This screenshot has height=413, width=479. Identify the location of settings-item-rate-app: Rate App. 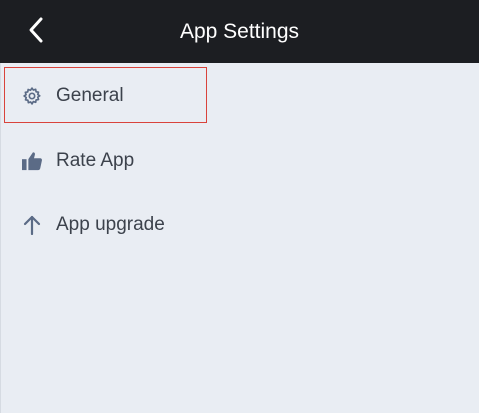
(240, 161).